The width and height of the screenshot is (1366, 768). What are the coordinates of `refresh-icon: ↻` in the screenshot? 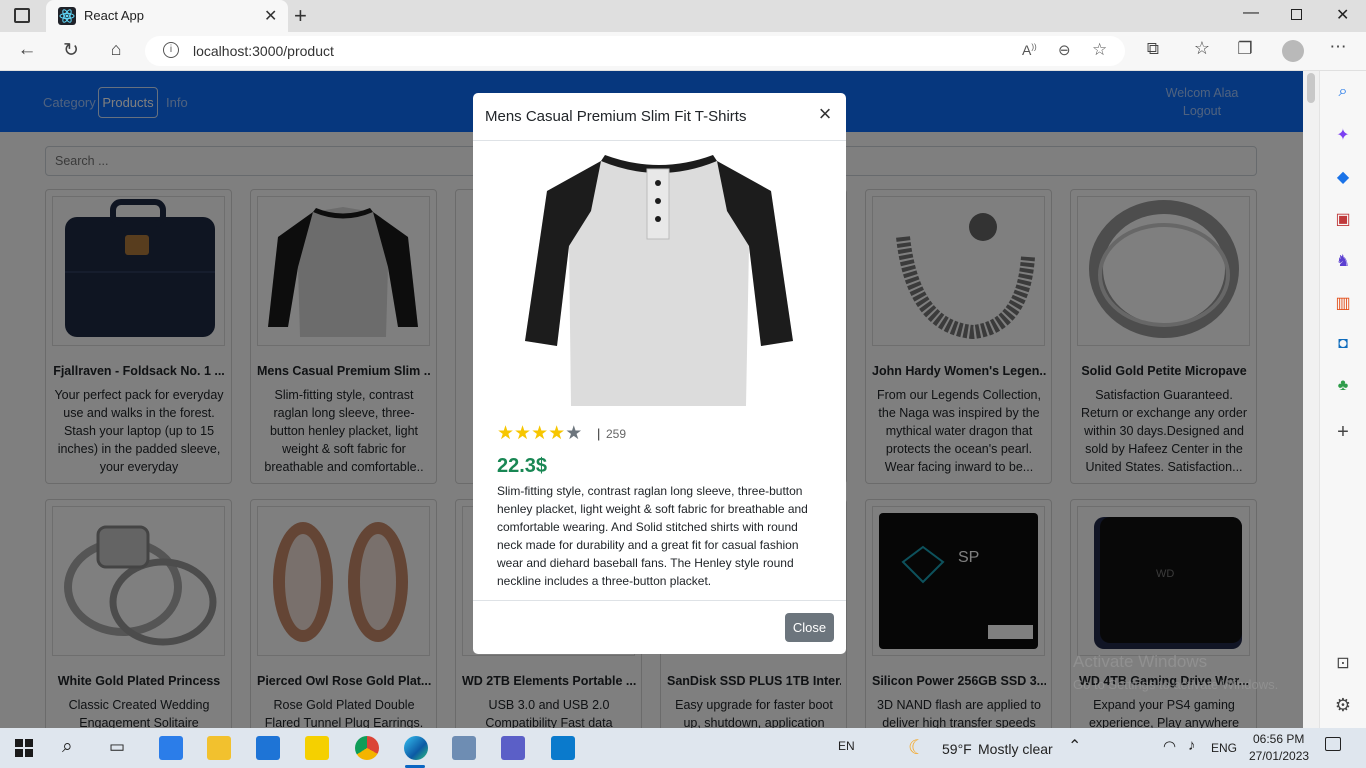 It's located at (71, 50).